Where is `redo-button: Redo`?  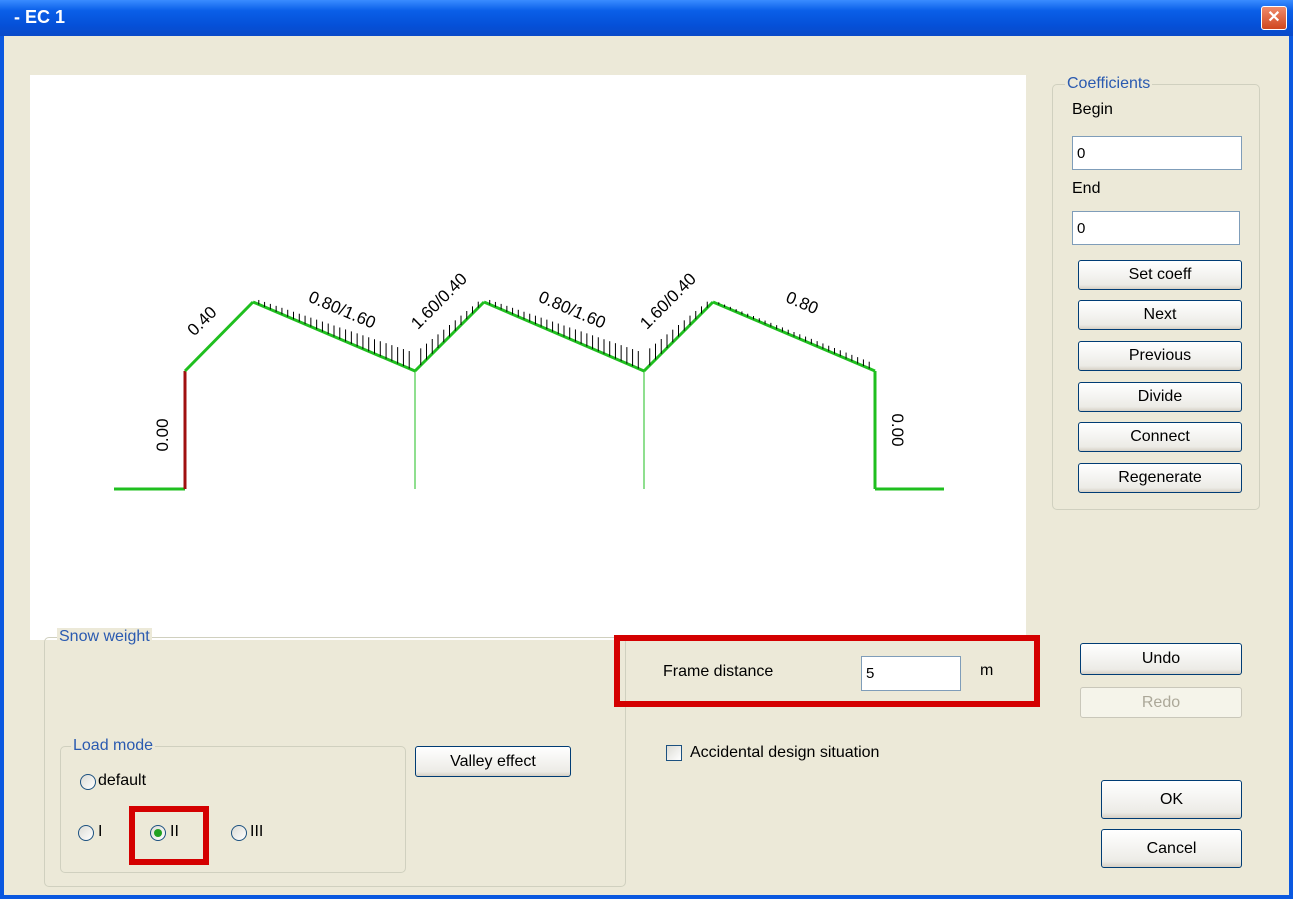
redo-button: Redo is located at coordinates (1161, 702).